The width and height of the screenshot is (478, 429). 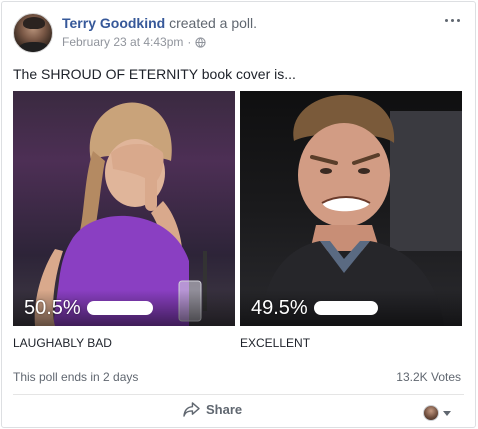 I want to click on percent-label: 50.5%, so click(x=52, y=307).